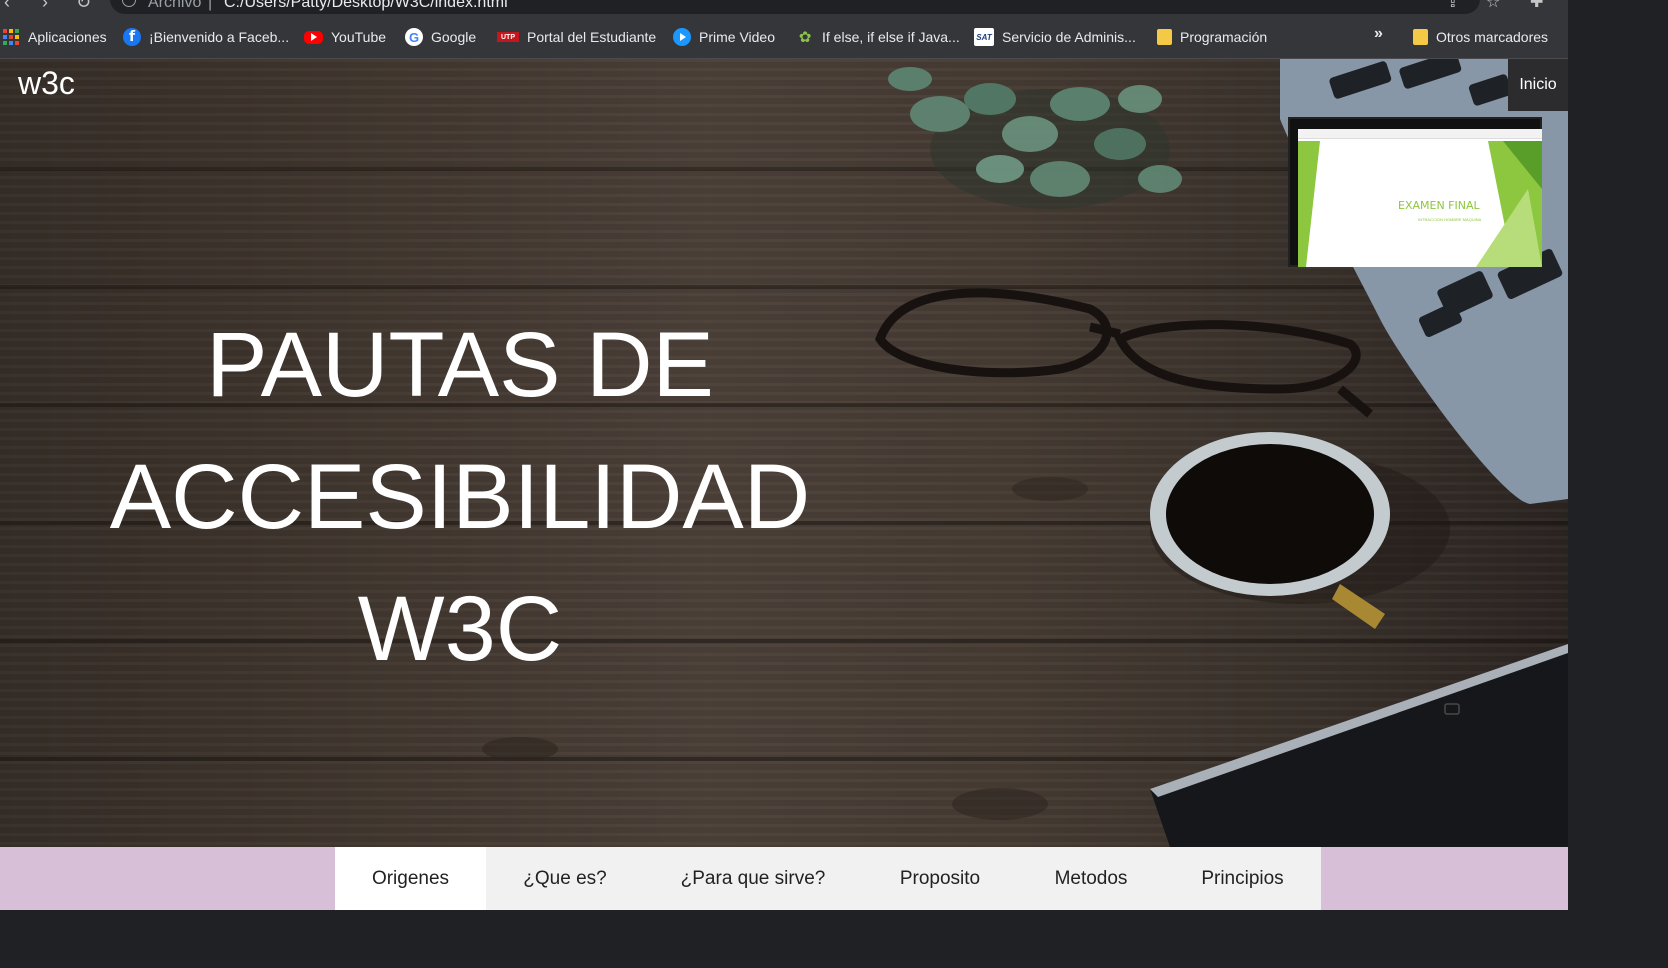  What do you see at coordinates (67, 37) in the screenshot?
I see `bookmark-label: Aplicaciones` at bounding box center [67, 37].